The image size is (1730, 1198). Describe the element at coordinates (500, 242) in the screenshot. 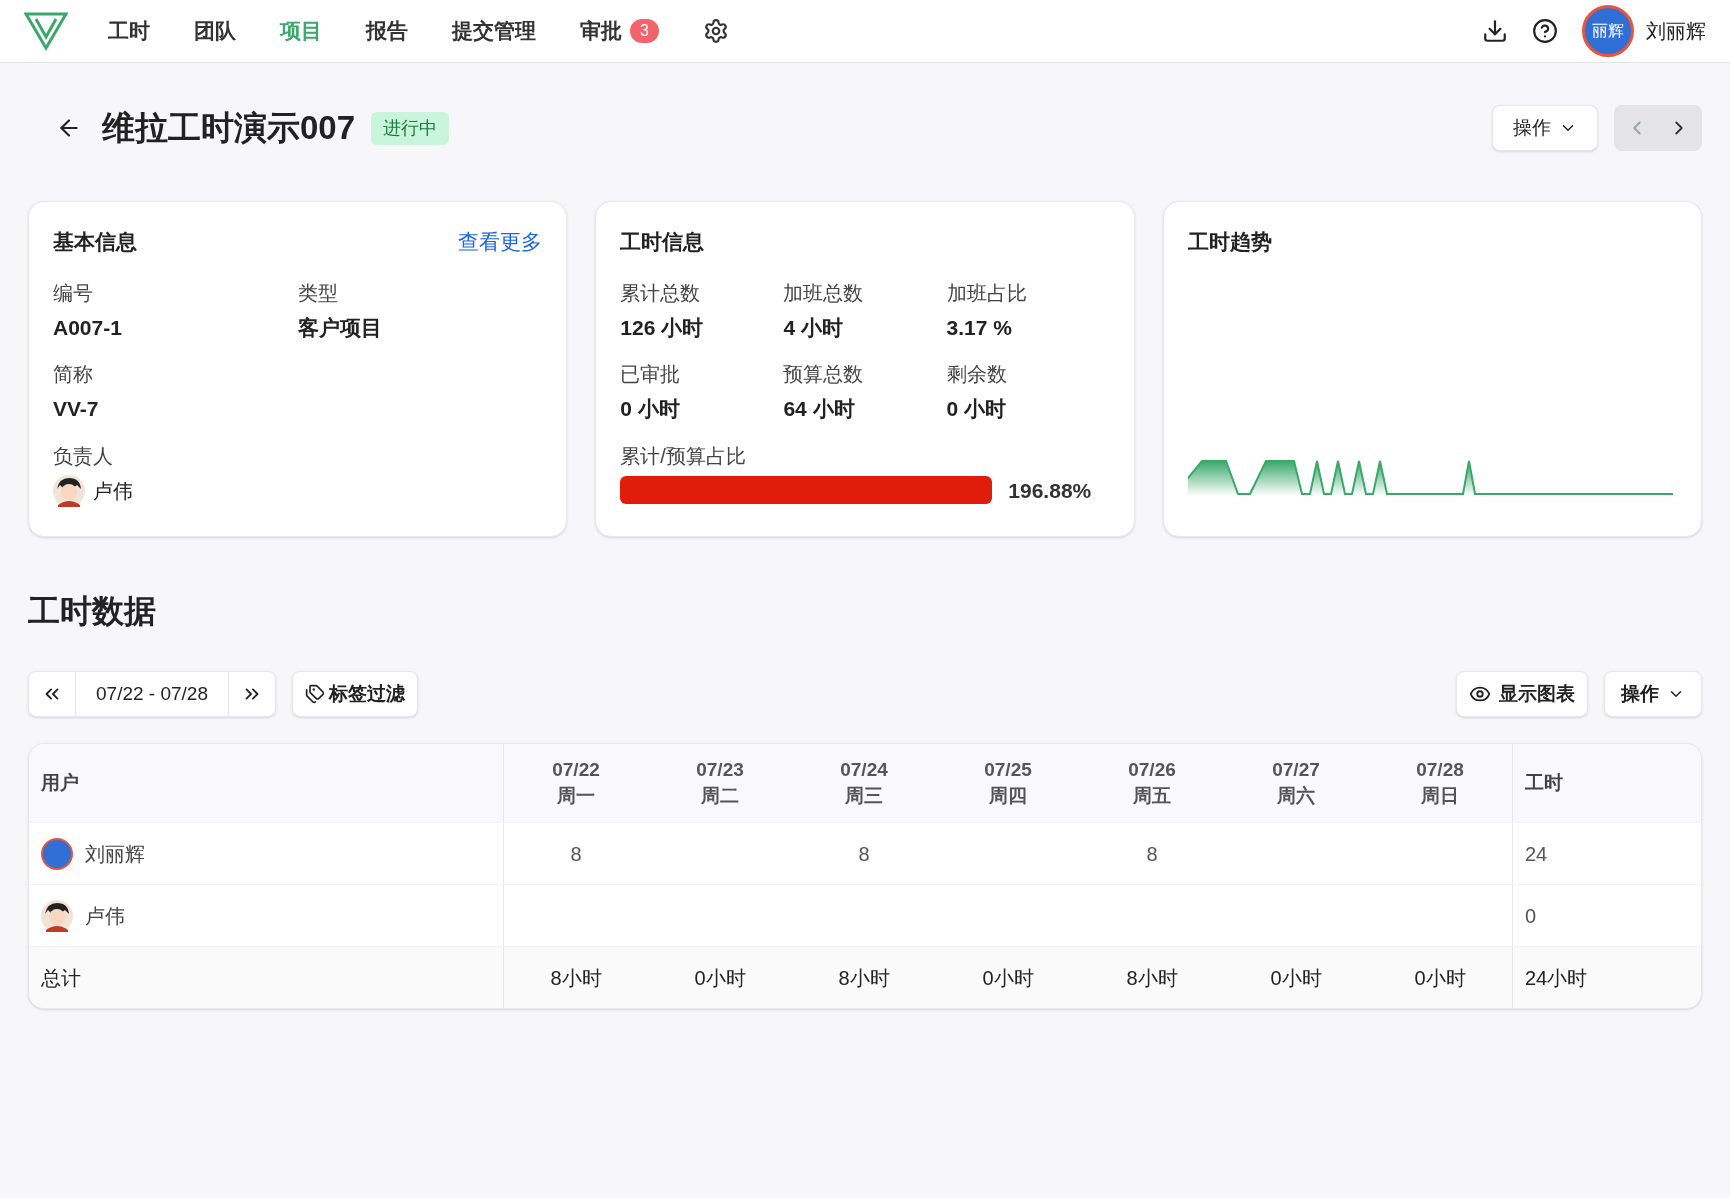

I see `view-more-link: 查看更多` at that location.